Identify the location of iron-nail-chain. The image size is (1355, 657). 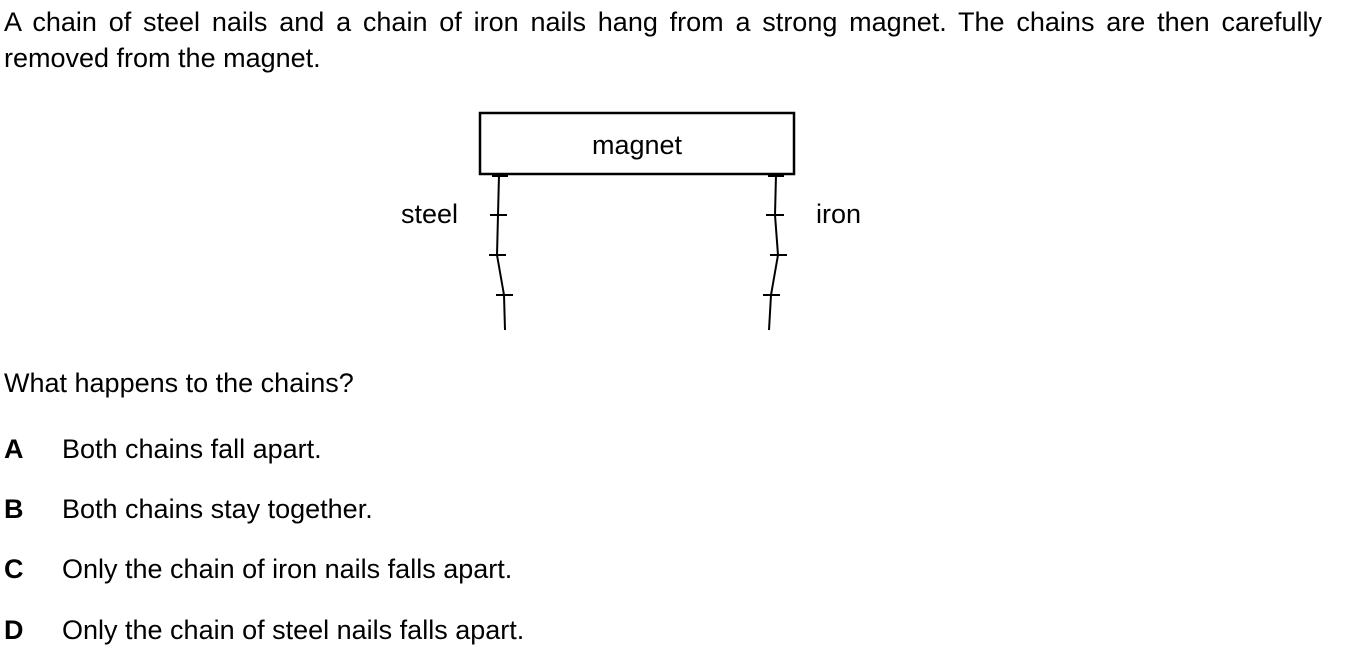
(775, 252).